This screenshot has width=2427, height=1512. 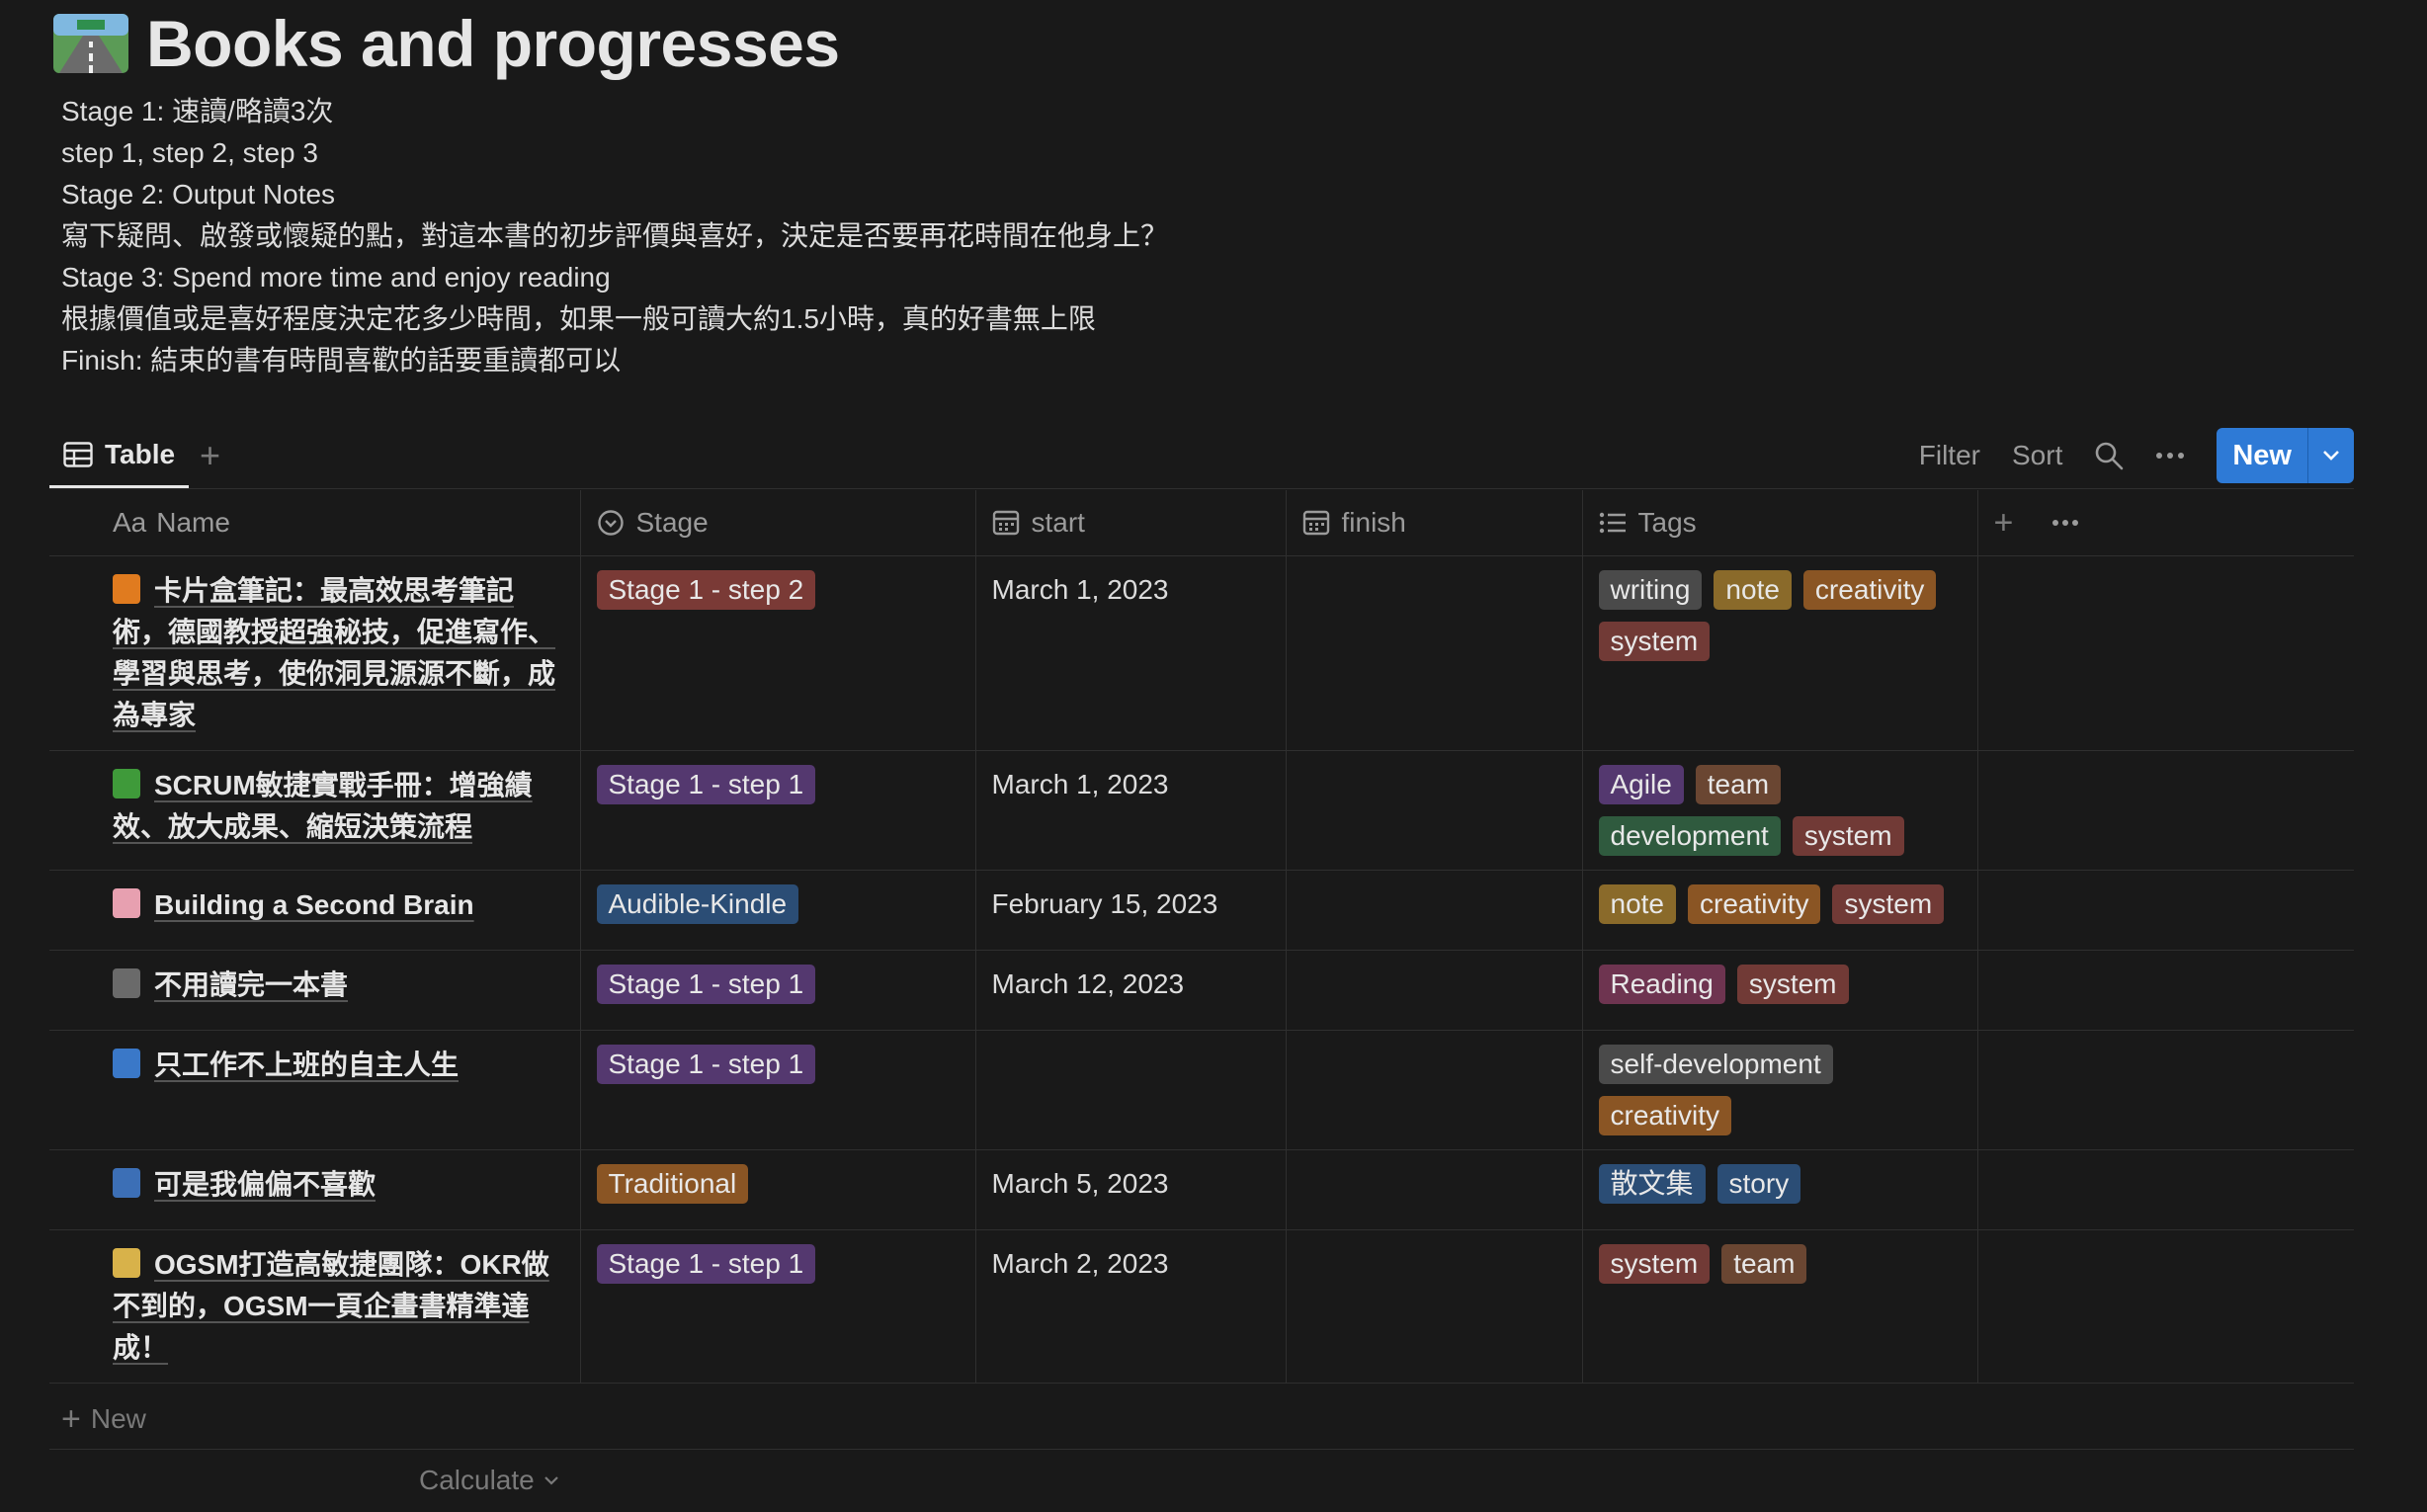 I want to click on cell-tags: Reading system, so click(x=1780, y=990).